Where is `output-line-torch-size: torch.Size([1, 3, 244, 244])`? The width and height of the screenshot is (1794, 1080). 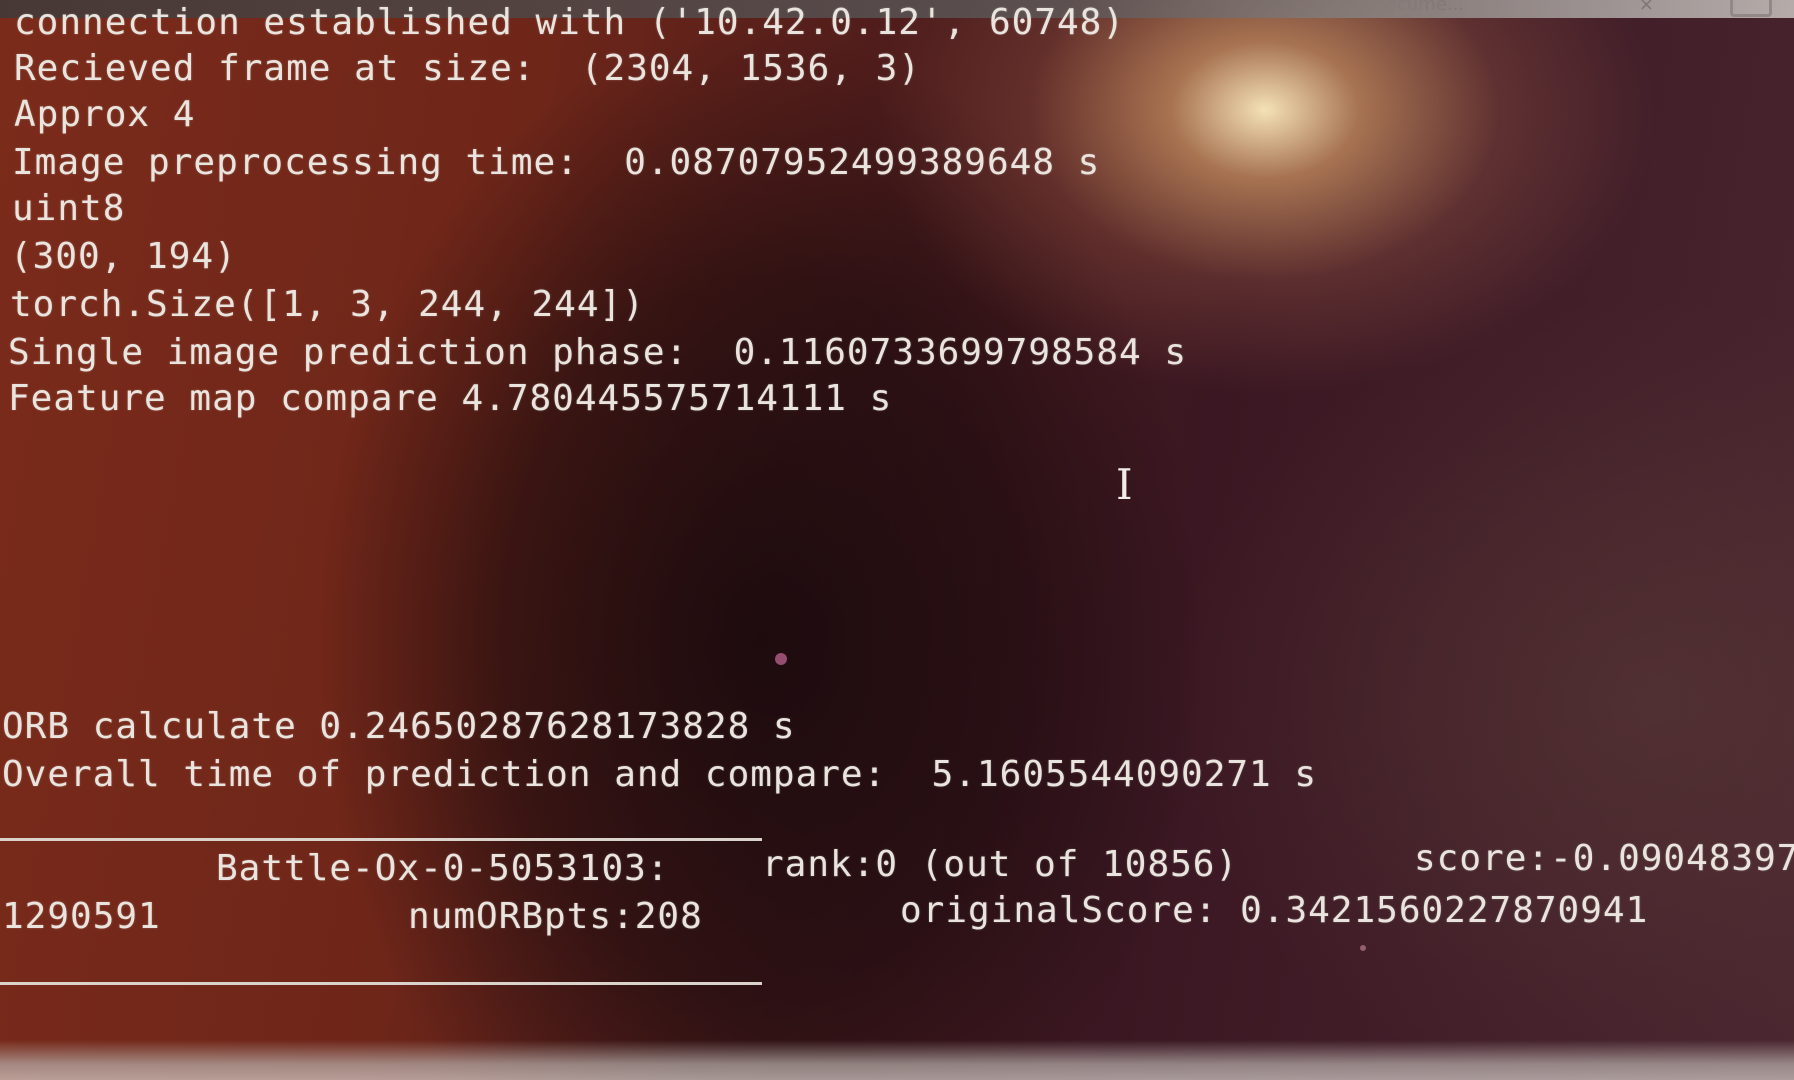 output-line-torch-size: torch.Size([1, 3, 244, 244]) is located at coordinates (327, 304).